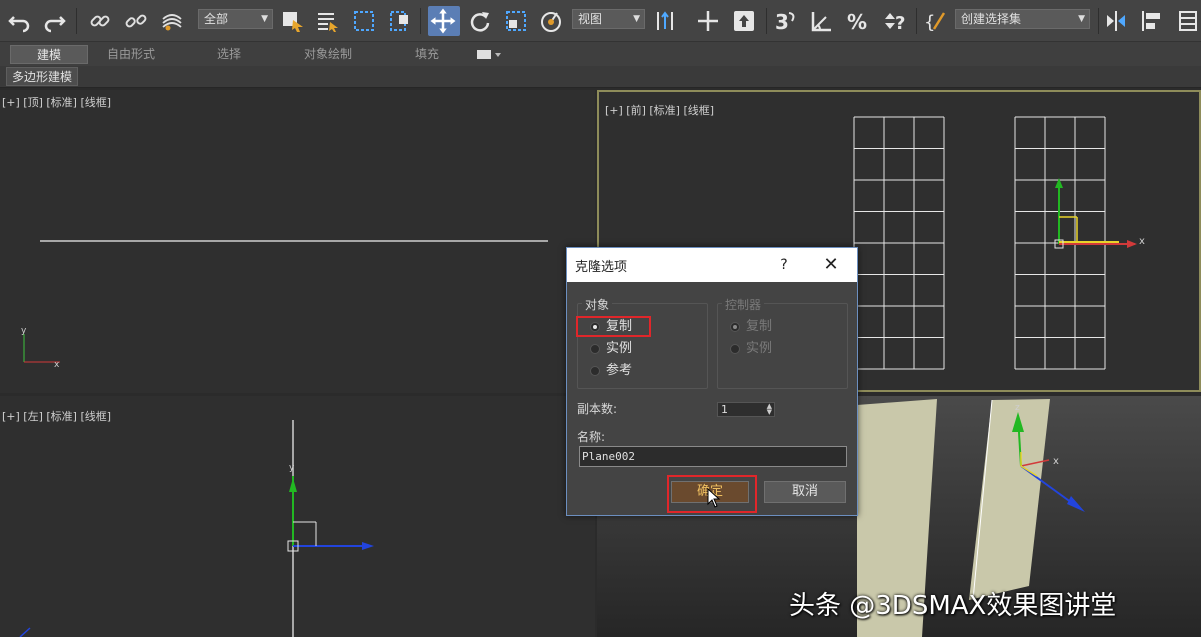 Image resolution: width=1201 pixels, height=637 pixels. I want to click on dialog-title: 克隆选项, so click(601, 267).